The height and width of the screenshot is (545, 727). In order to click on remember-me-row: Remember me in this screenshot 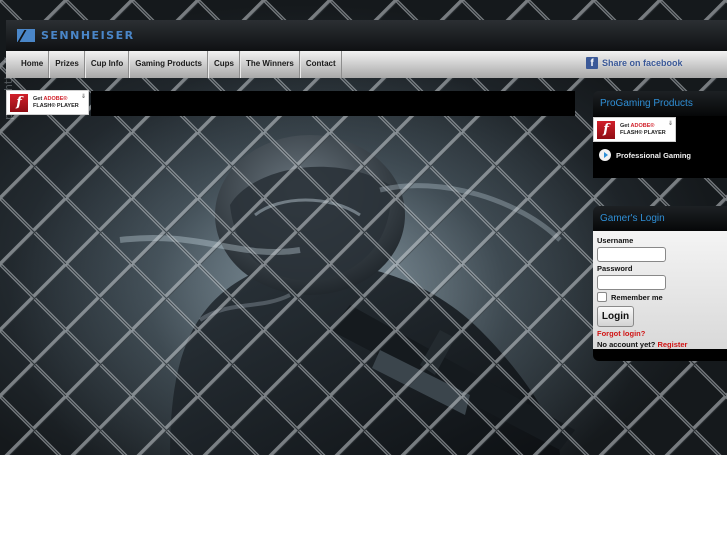, I will do `click(660, 297)`.